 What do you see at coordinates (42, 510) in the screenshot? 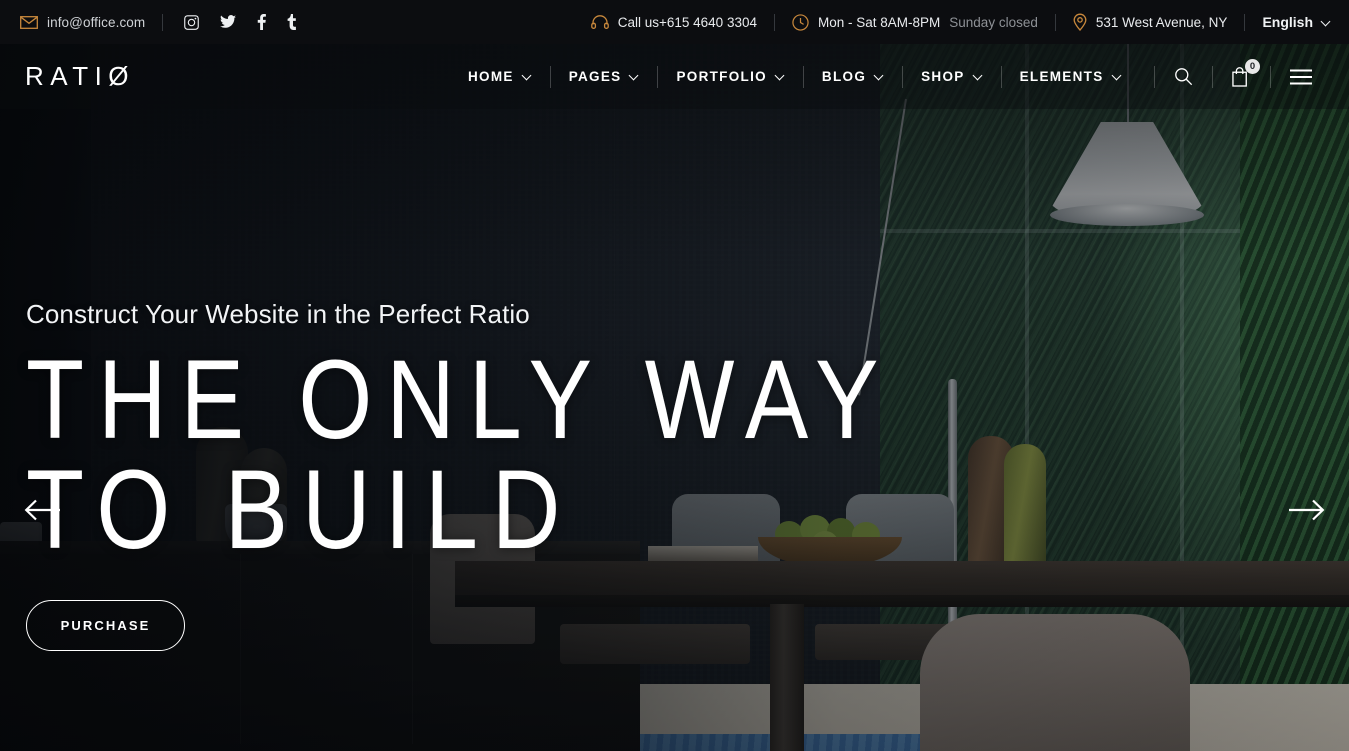
I see `slider-prev-arrow` at bounding box center [42, 510].